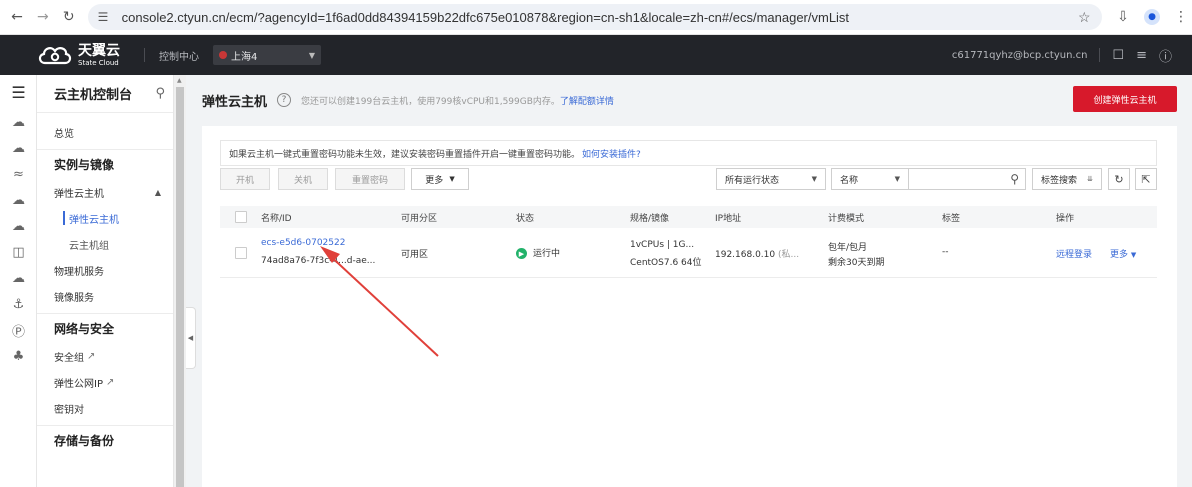  I want to click on row-more-actions: 更多 ▼, so click(1123, 253).